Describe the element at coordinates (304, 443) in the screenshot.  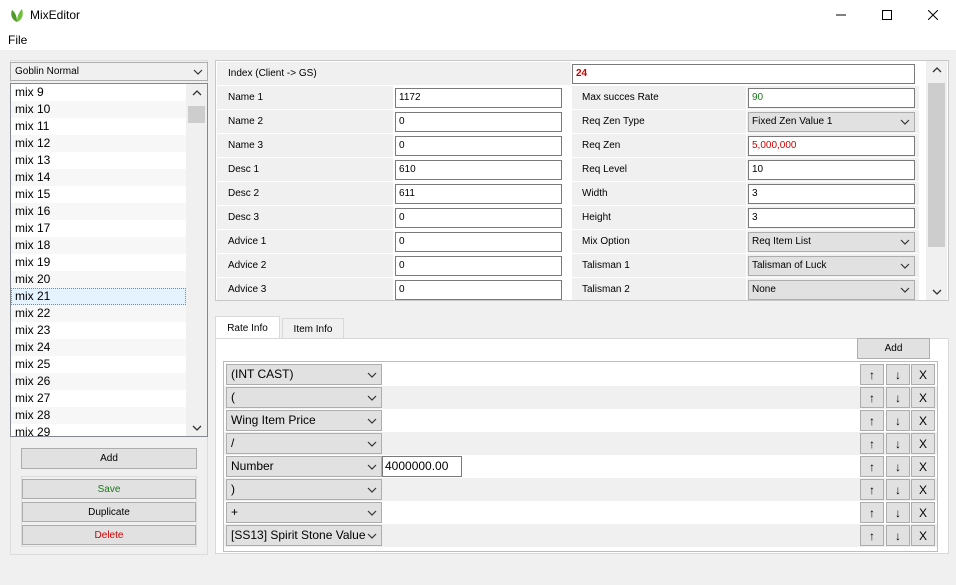
I see `rate-operation-select: /` at that location.